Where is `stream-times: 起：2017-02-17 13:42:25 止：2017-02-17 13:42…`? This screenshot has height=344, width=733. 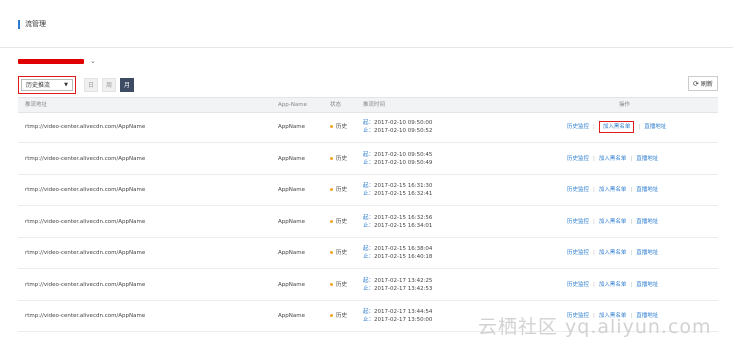 stream-times: 起：2017-02-17 13:42:25 止：2017-02-17 13:42… is located at coordinates (397, 285).